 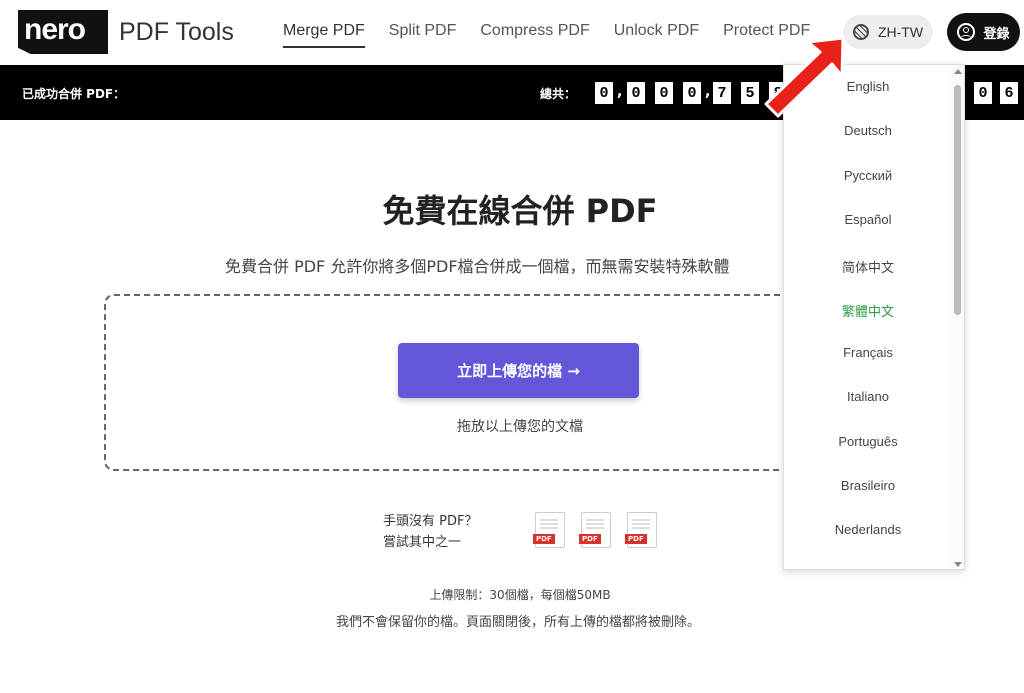 What do you see at coordinates (324, 35) in the screenshot?
I see `nav-merge-pdf: Merge PDF` at bounding box center [324, 35].